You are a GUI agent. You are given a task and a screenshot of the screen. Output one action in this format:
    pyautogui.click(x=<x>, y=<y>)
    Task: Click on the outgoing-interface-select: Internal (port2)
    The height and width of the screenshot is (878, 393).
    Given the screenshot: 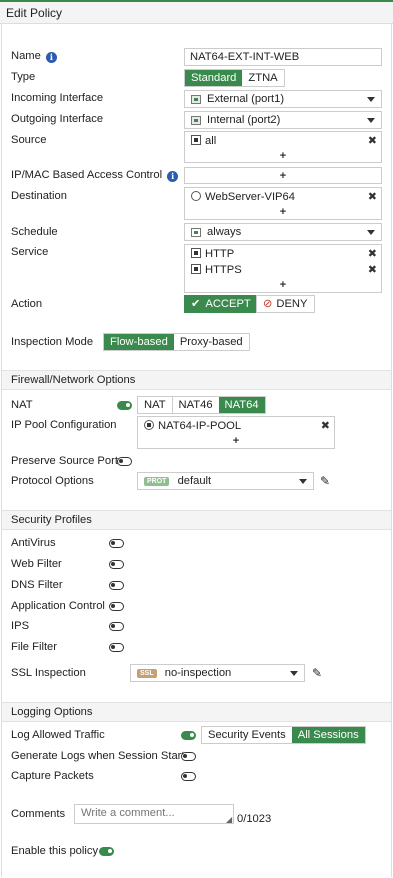 What is the action you would take?
    pyautogui.click(x=283, y=120)
    